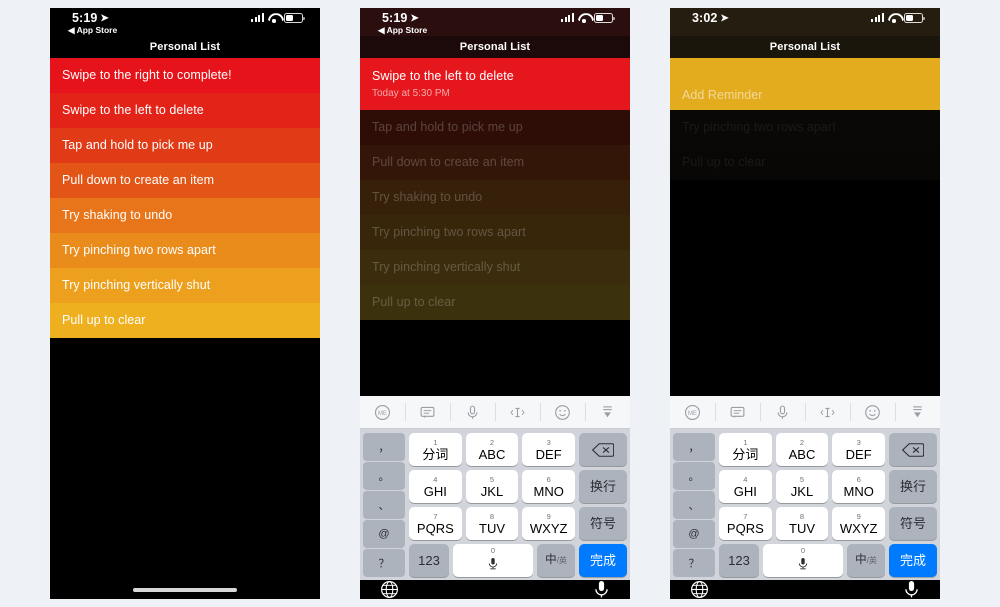  Describe the element at coordinates (138, 179) in the screenshot. I see `list-item-title: Pull down to create an item` at that location.